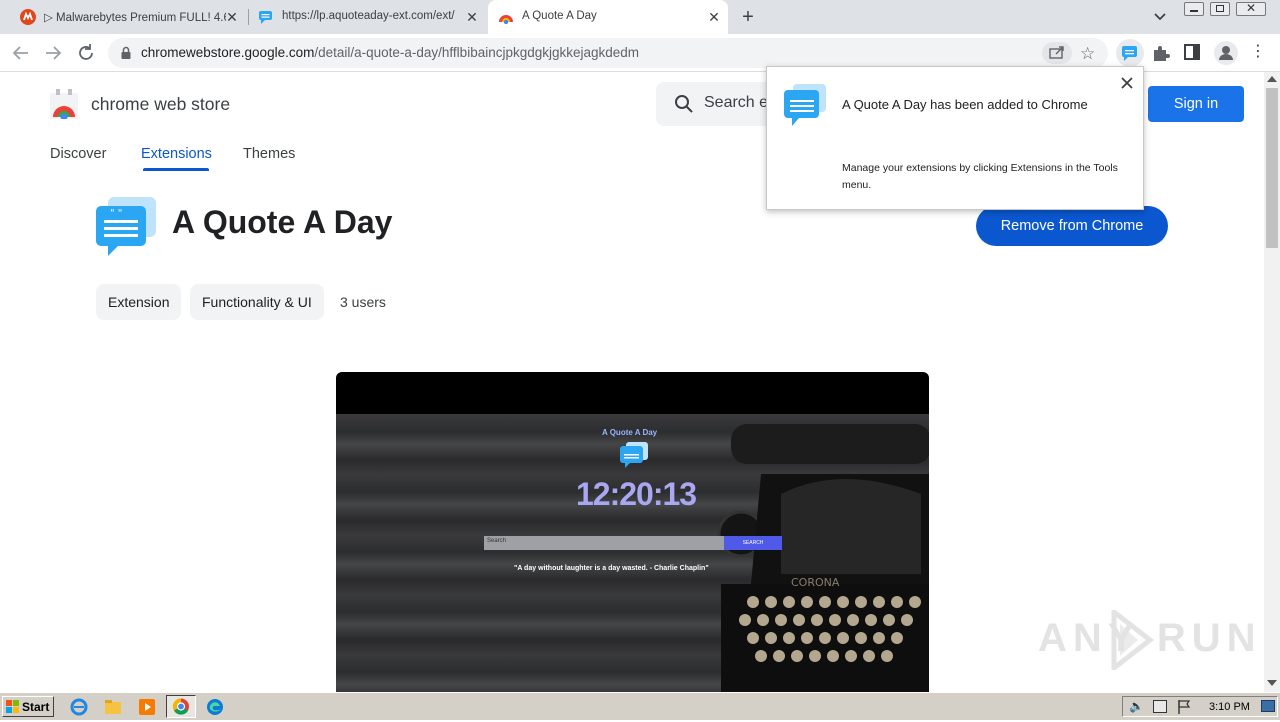 Image resolution: width=1280 pixels, height=722 pixels. Describe the element at coordinates (805, 105) in the screenshot. I see `popup-extension-icon` at that location.